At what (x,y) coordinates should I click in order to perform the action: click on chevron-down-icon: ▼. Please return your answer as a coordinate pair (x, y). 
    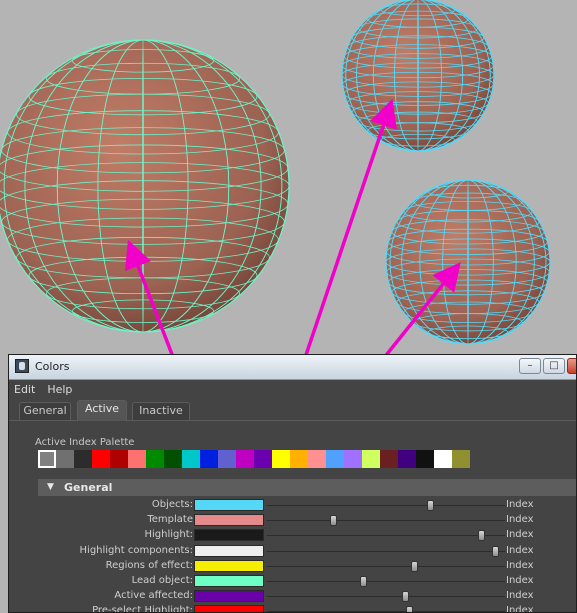
    Looking at the image, I should click on (50, 487).